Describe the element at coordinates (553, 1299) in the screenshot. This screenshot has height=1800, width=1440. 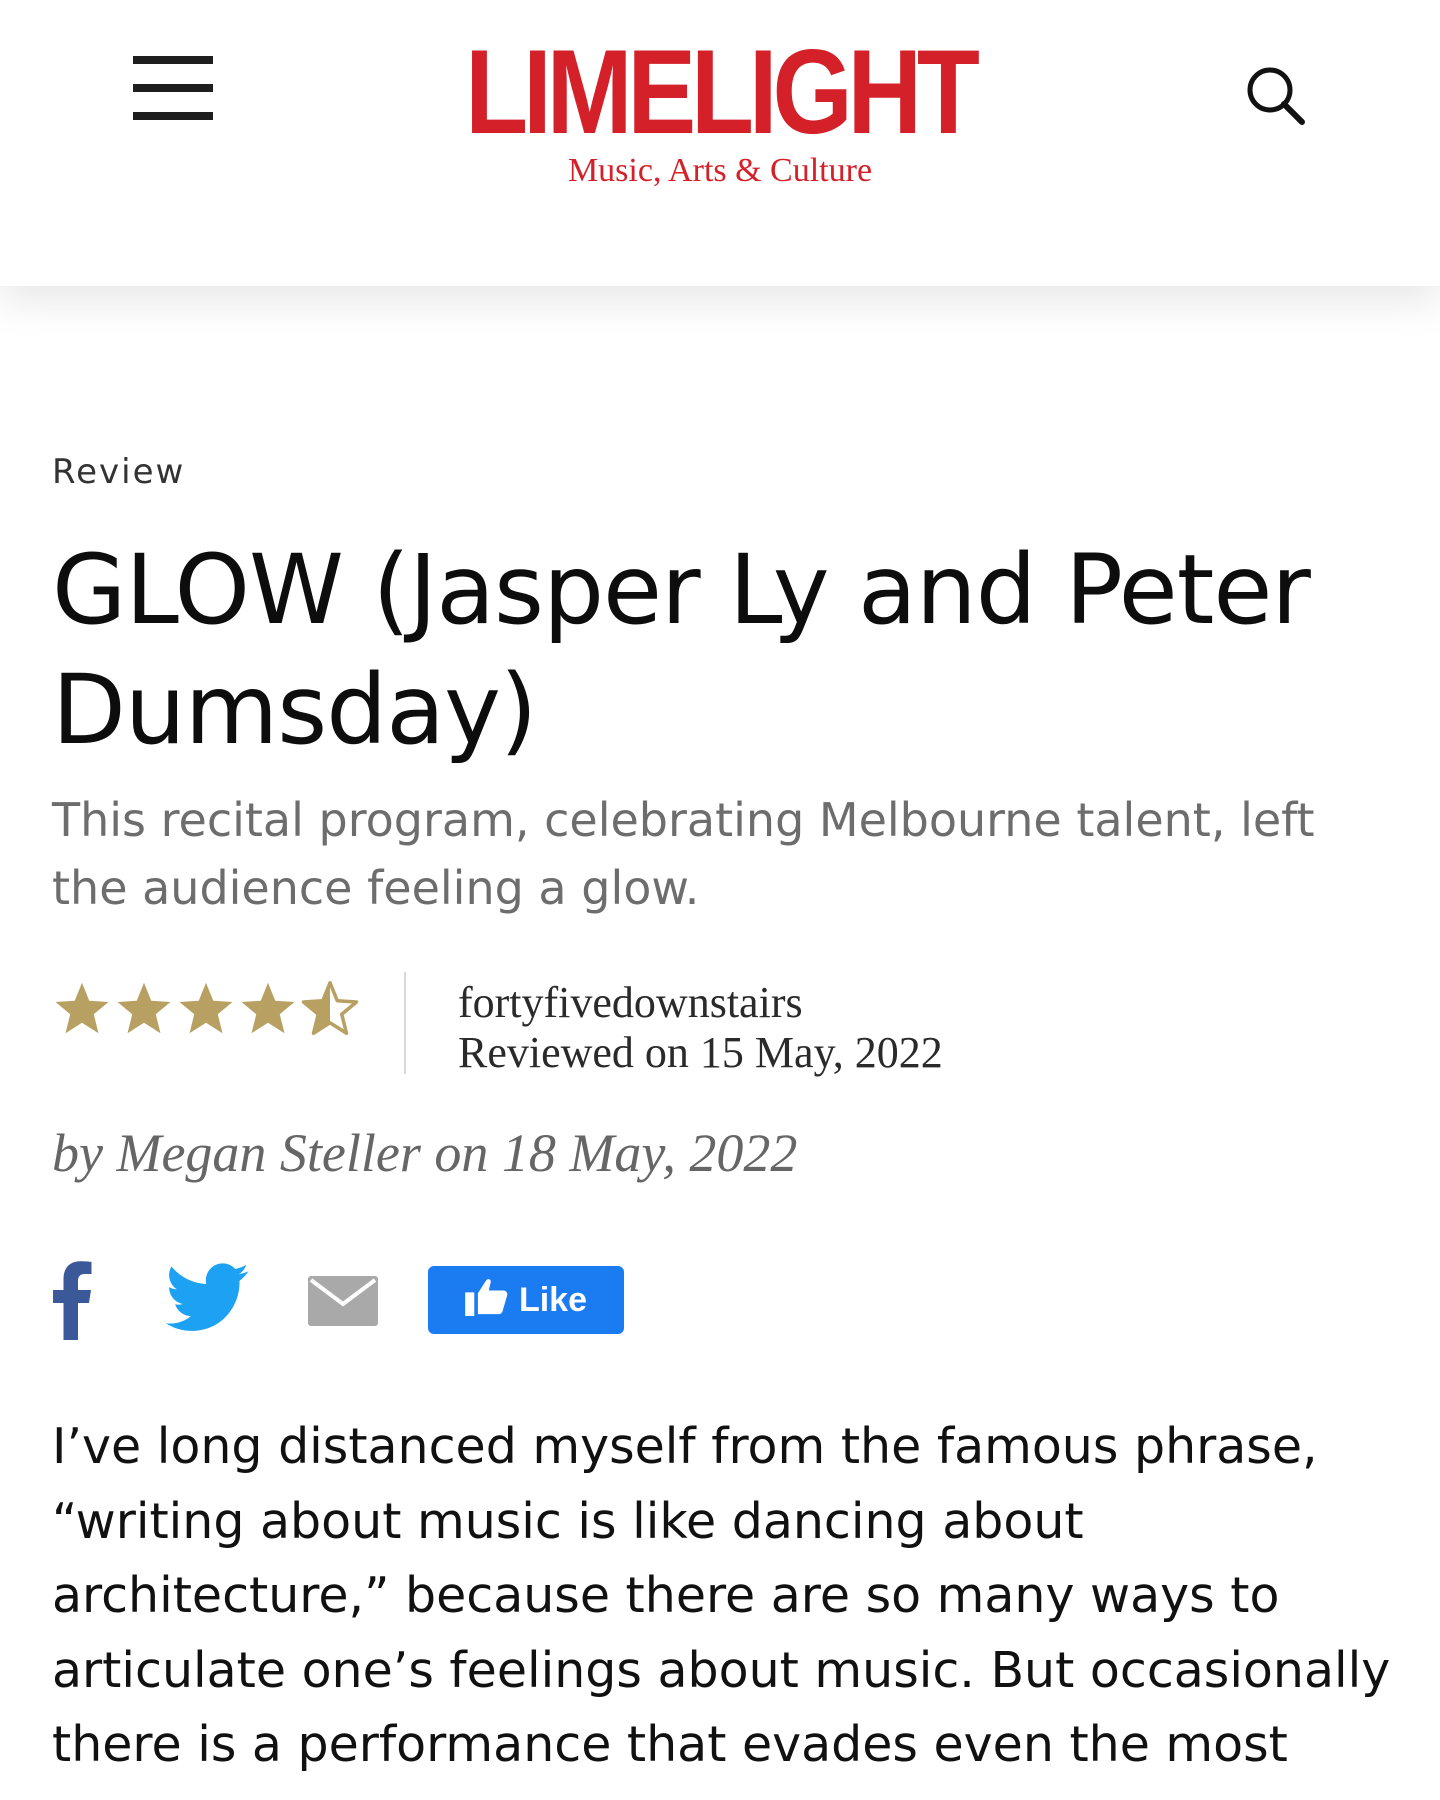
I see `like-label: Like` at that location.